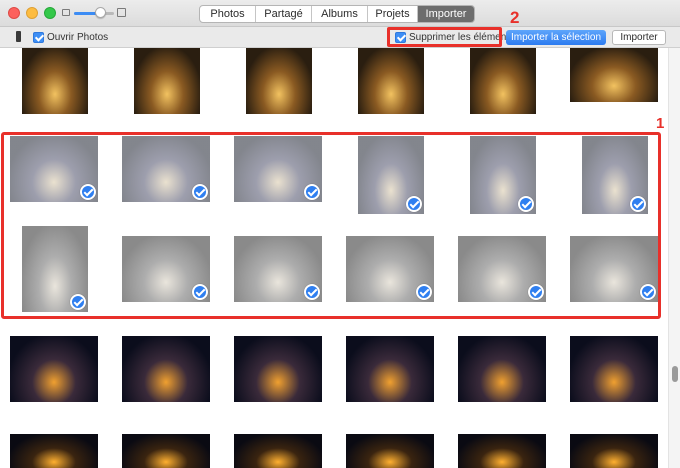 Image resolution: width=680 pixels, height=468 pixels. Describe the element at coordinates (18, 36) in the screenshot. I see `iphone-device-icon` at that location.